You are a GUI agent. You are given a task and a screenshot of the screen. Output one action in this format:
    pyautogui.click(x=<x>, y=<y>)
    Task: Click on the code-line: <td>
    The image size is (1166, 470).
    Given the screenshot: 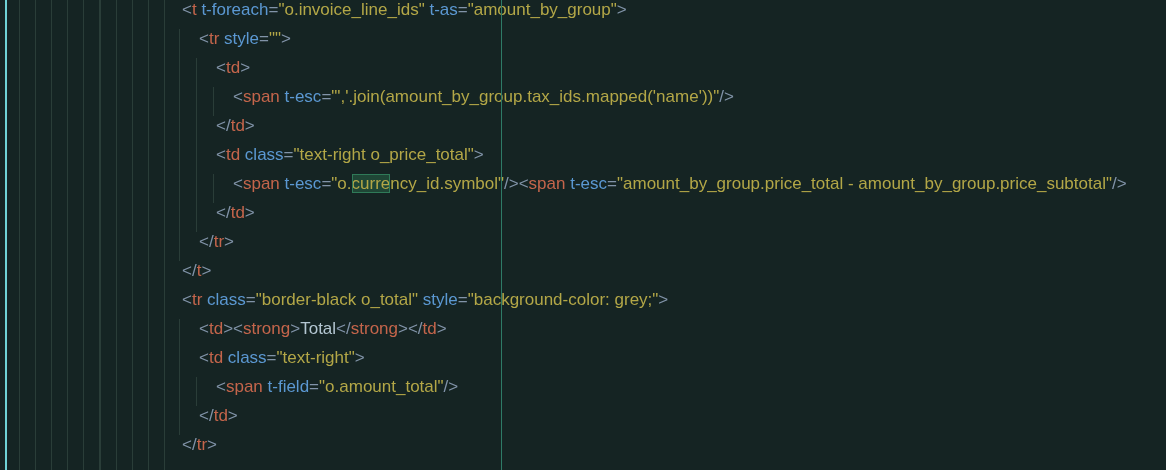 What is the action you would take?
    pyautogui.click(x=233, y=68)
    